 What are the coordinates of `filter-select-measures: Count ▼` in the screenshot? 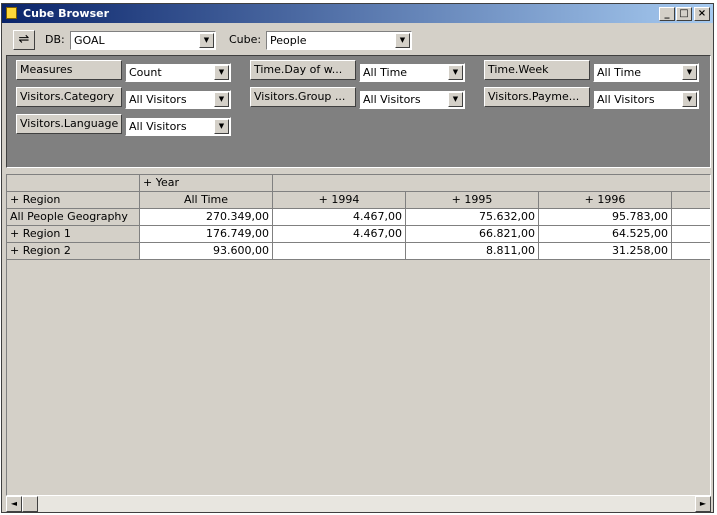 It's located at (178, 72).